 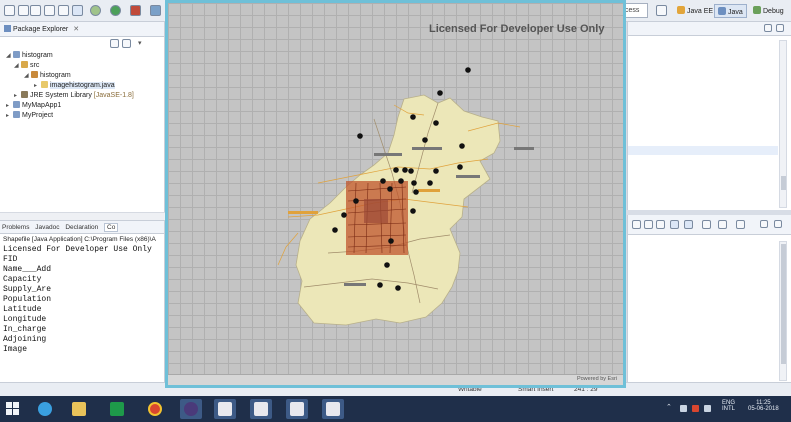 I want to click on run-icon, so click(x=115, y=10).